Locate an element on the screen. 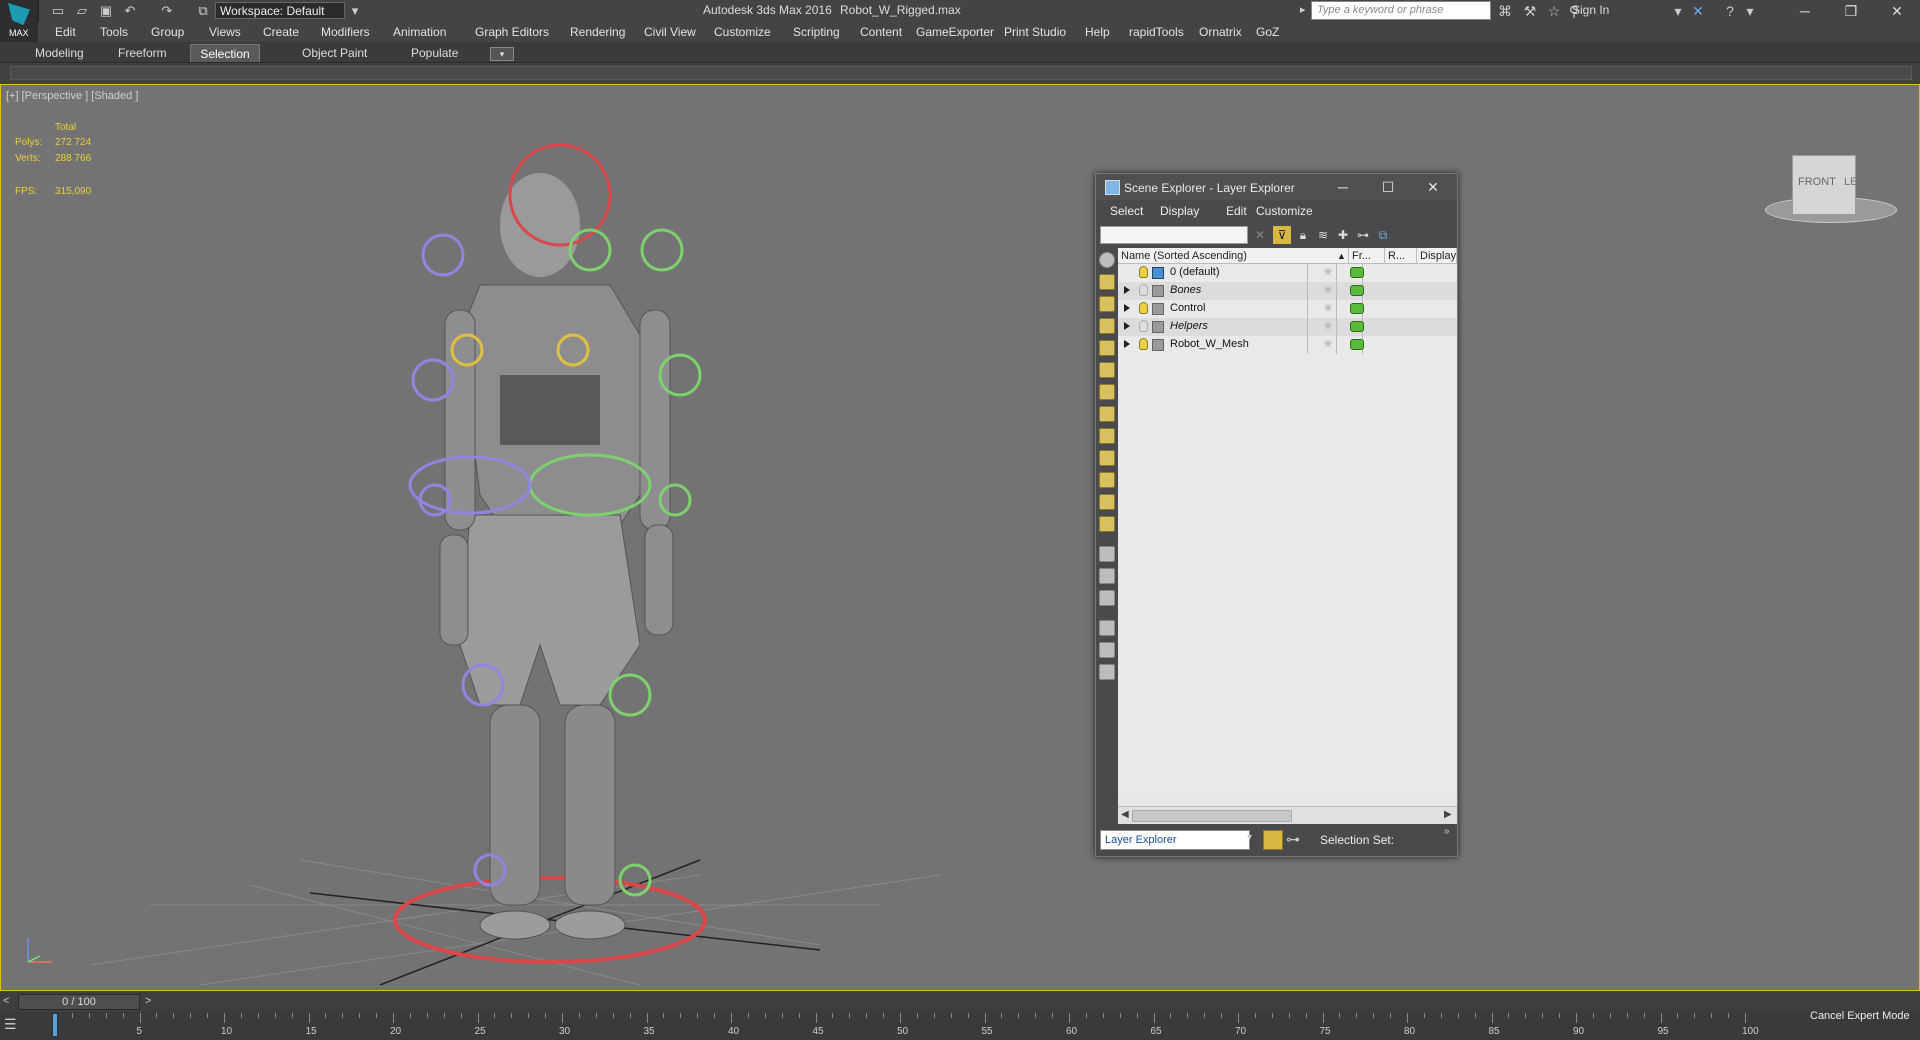 The height and width of the screenshot is (1040, 1920). search-input: Type a keyword or phrase is located at coordinates (1401, 10).